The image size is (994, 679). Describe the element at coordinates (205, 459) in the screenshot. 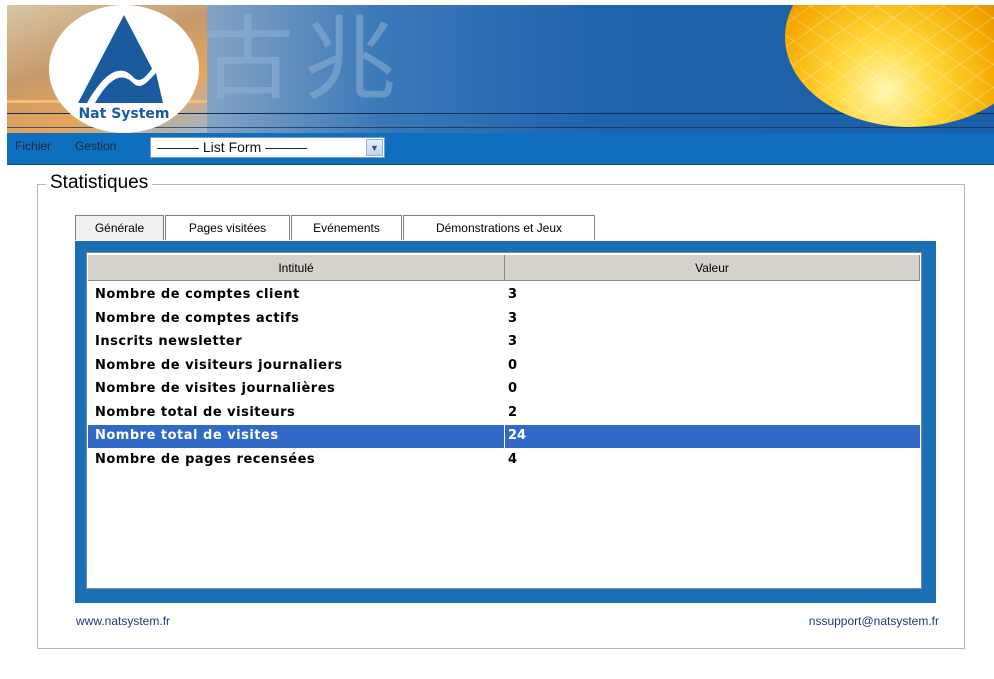

I see `row-label: Nombre de pages recensées` at that location.